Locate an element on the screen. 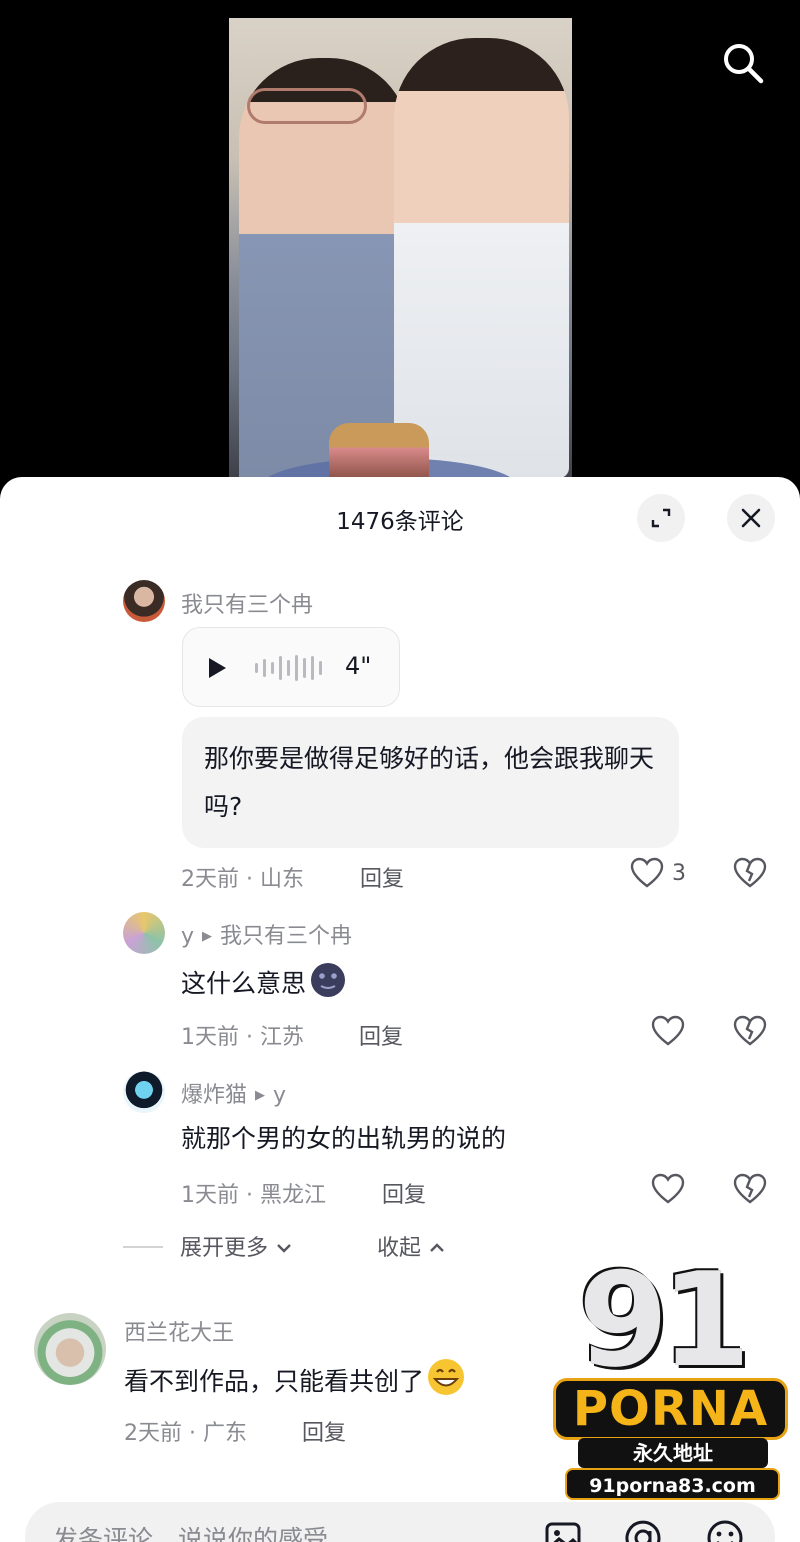  expand-icon is located at coordinates (661, 518).